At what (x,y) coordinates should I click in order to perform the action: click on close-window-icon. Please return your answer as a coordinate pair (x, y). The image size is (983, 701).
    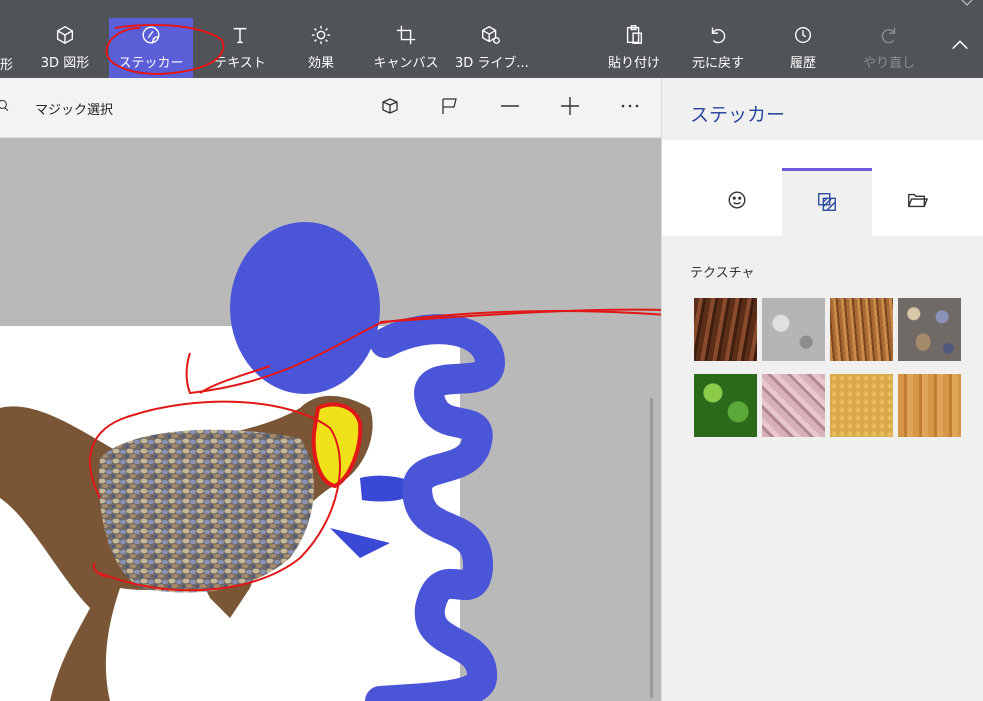
    Looking at the image, I should click on (967, 4).